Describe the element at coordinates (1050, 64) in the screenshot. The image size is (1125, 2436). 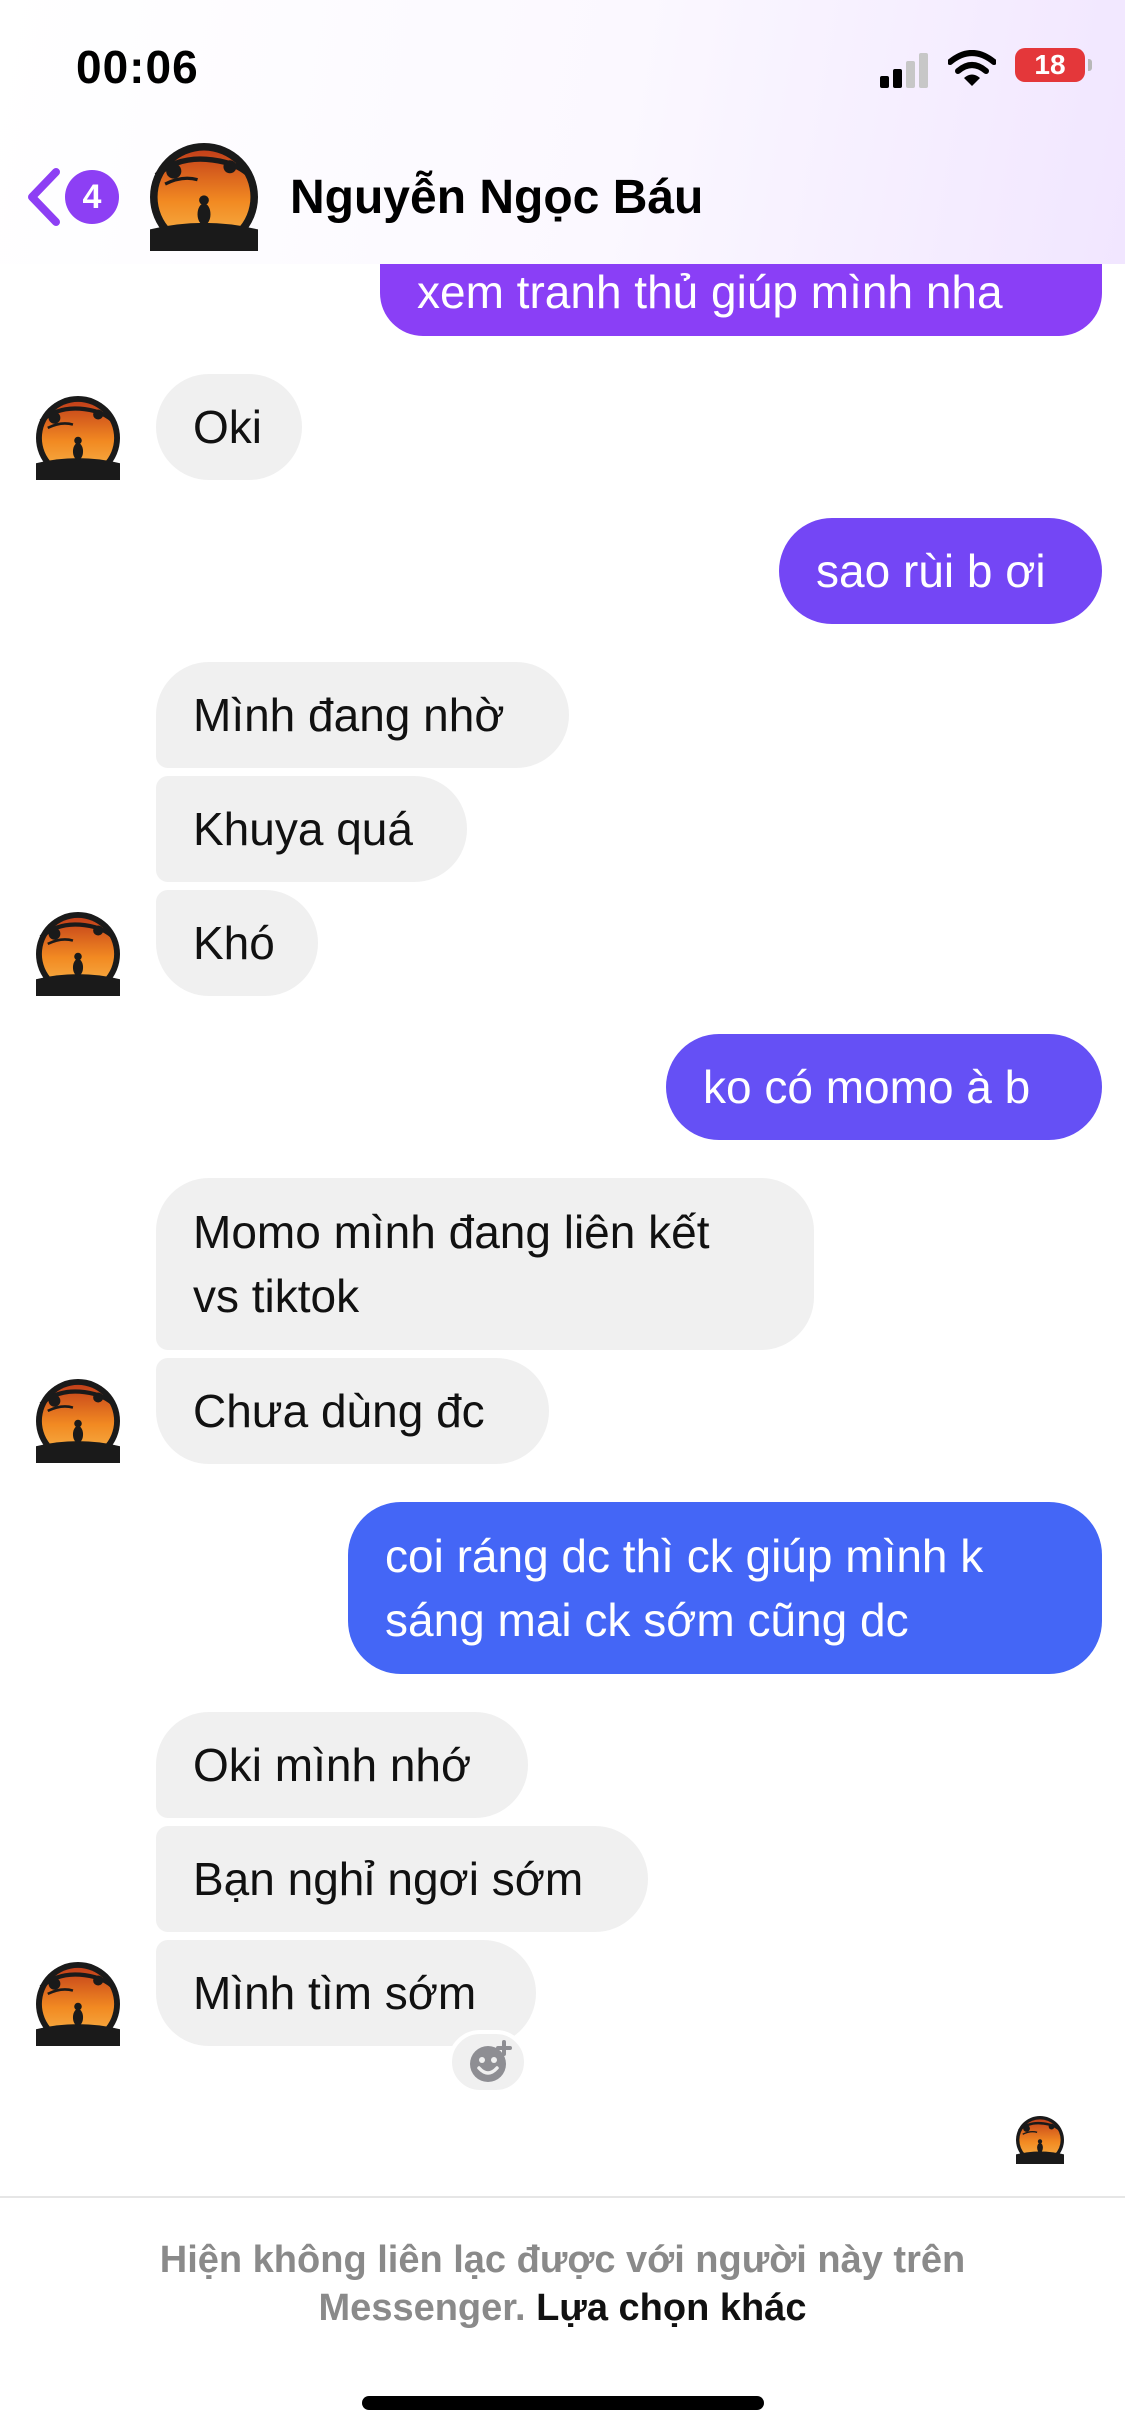
I see `battery-level: 18` at that location.